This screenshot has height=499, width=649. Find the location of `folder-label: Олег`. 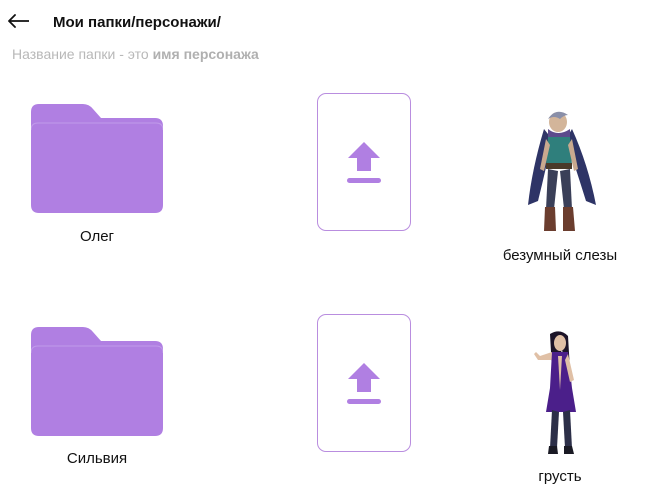

folder-label: Олег is located at coordinates (97, 236).